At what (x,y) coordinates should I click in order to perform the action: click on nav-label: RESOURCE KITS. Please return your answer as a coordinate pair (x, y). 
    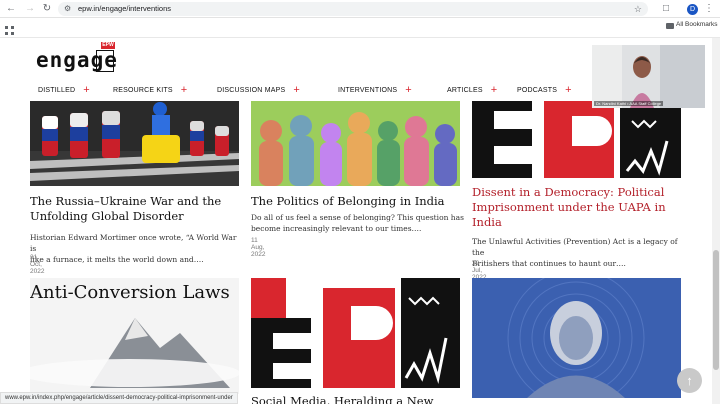
    Looking at the image, I should click on (143, 90).